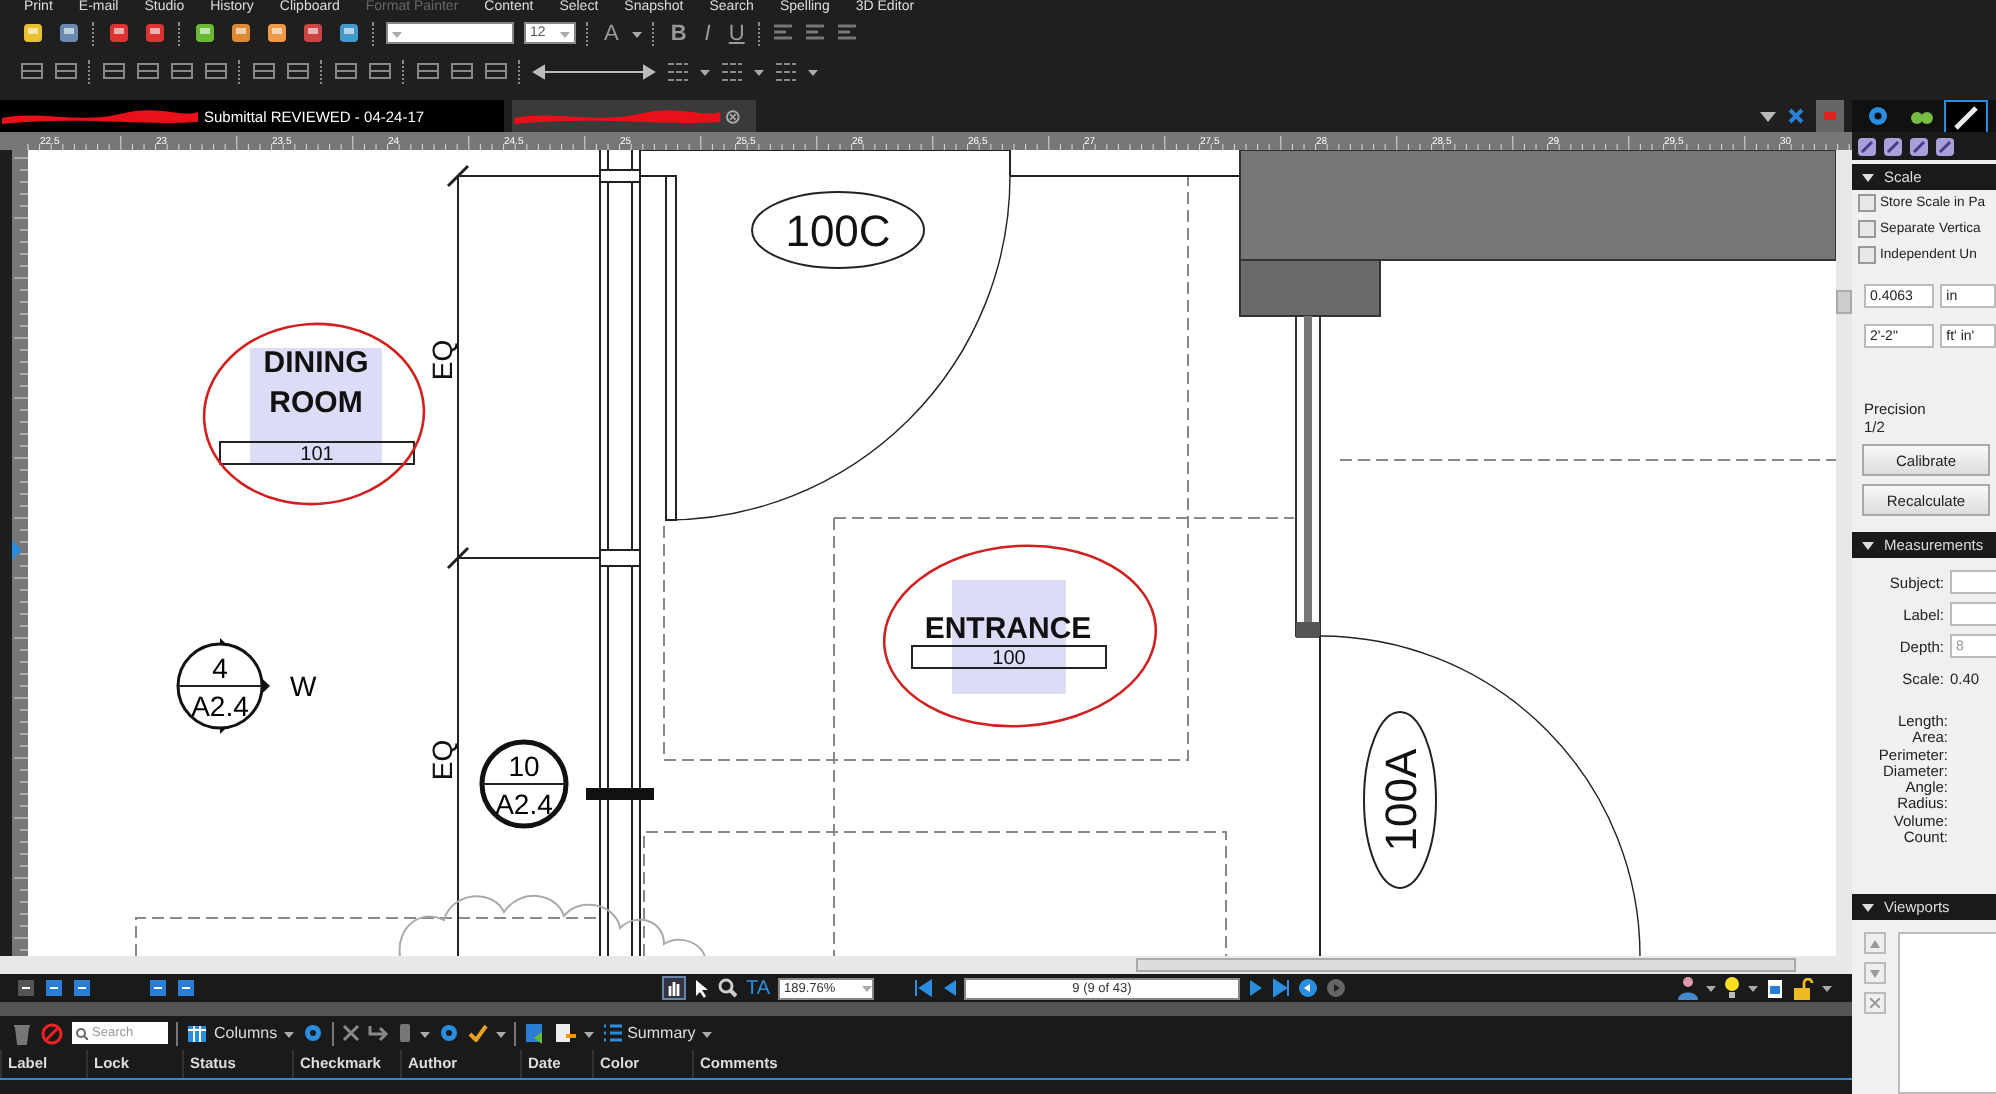 Image resolution: width=1996 pixels, height=1094 pixels. Describe the element at coordinates (1008, 629) in the screenshot. I see `room-name: ENTRANCE` at that location.